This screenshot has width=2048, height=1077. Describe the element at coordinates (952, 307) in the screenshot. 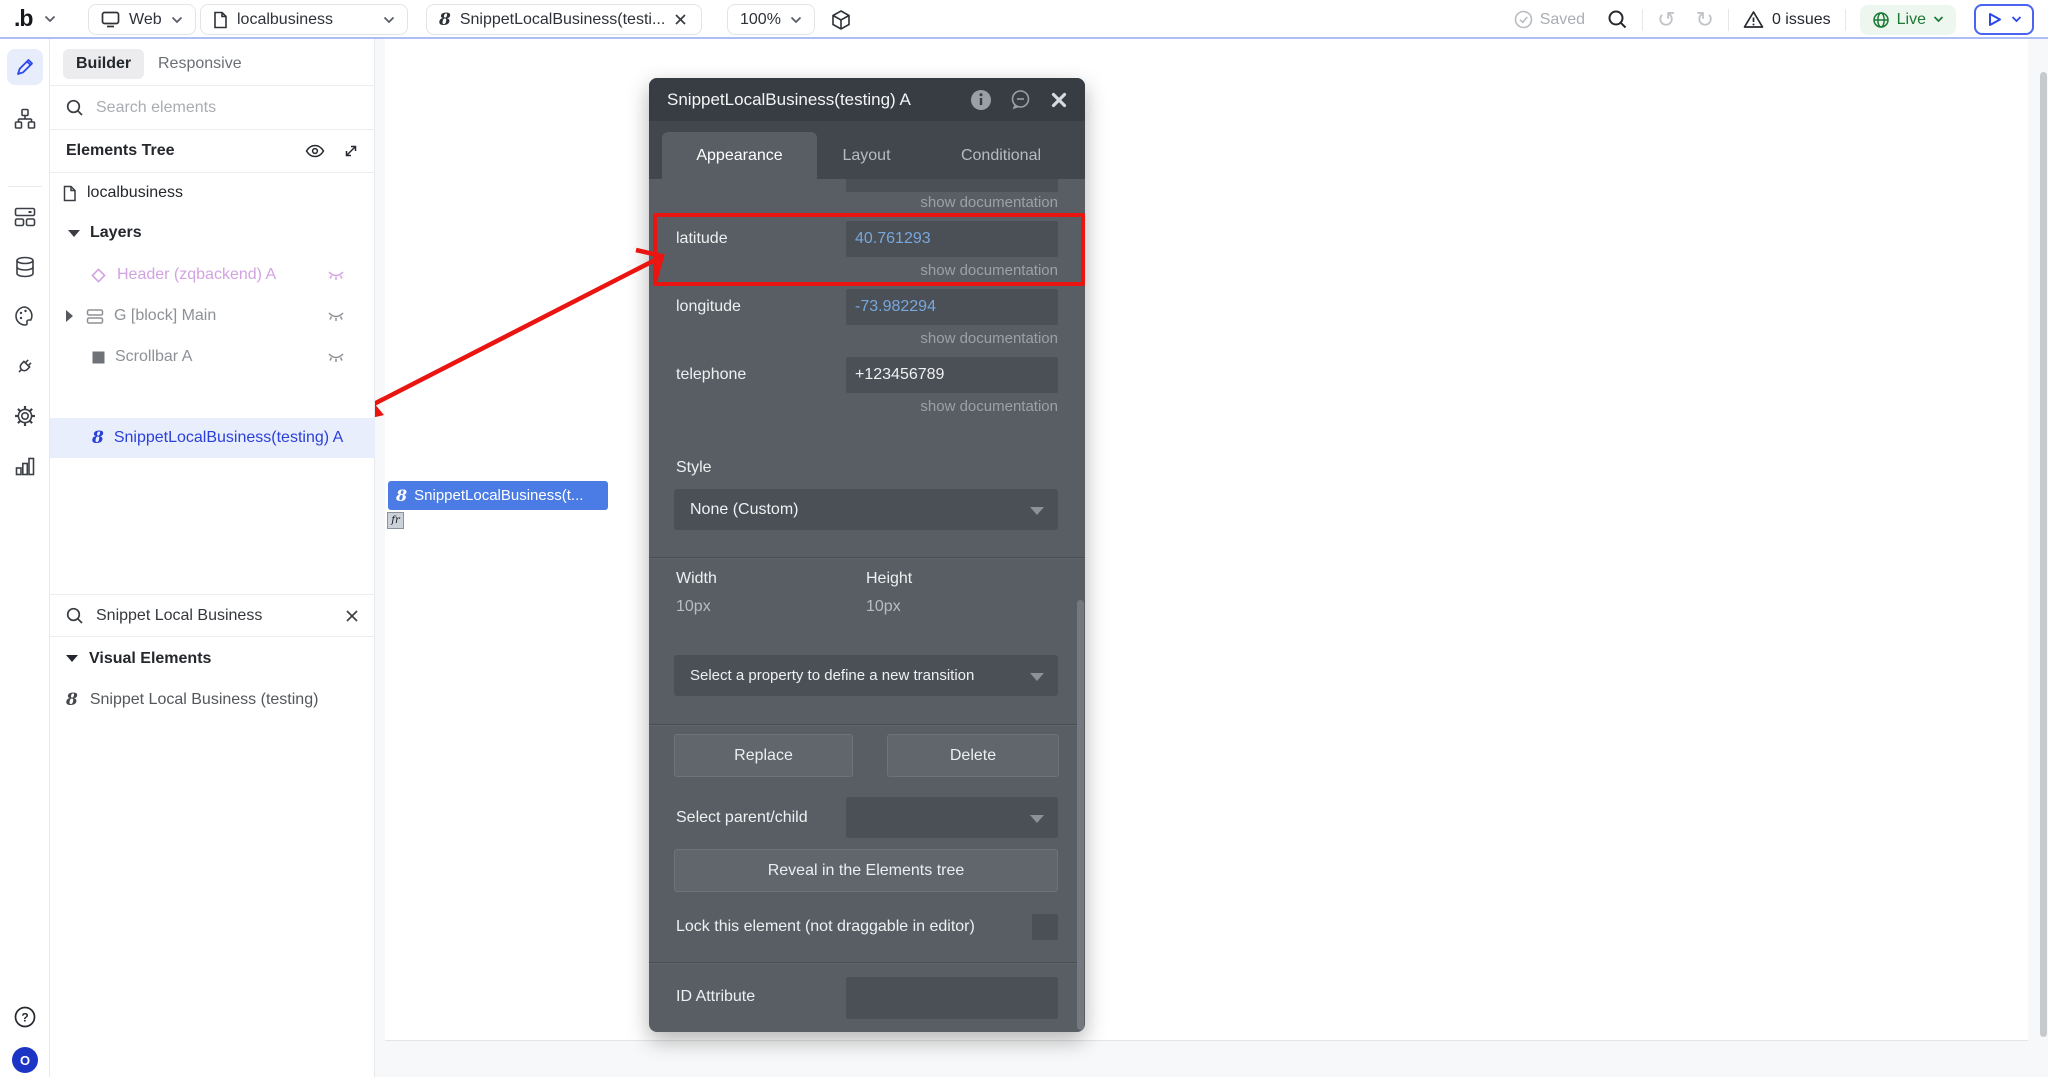

I see `longitude-input: -73.982294` at that location.